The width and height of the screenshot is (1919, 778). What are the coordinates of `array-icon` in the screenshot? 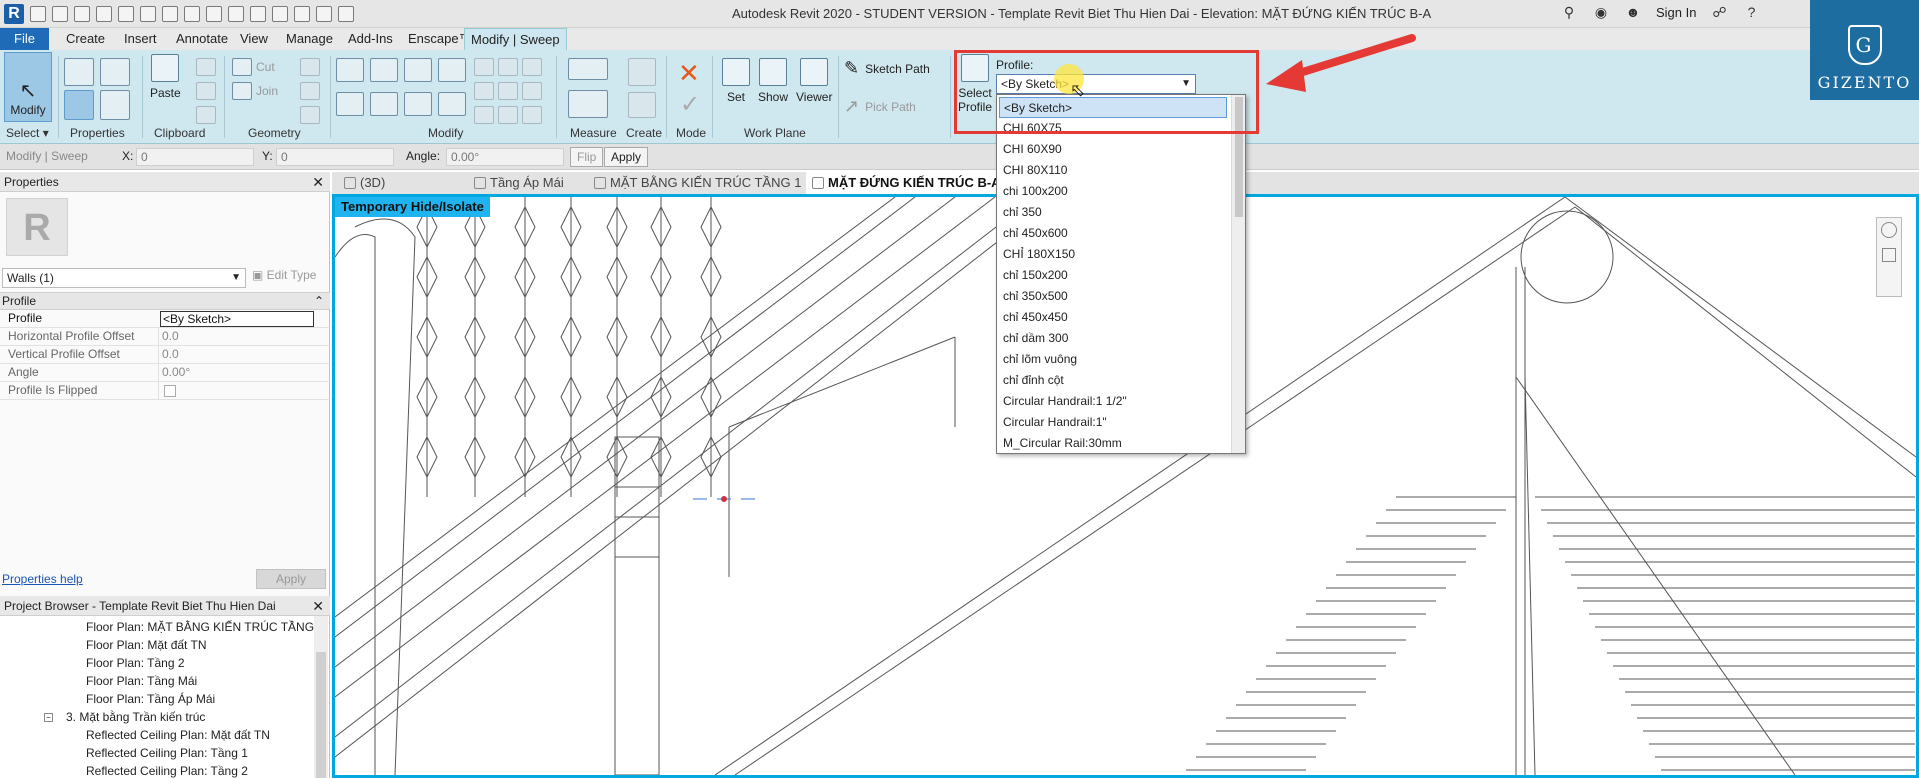 It's located at (484, 91).